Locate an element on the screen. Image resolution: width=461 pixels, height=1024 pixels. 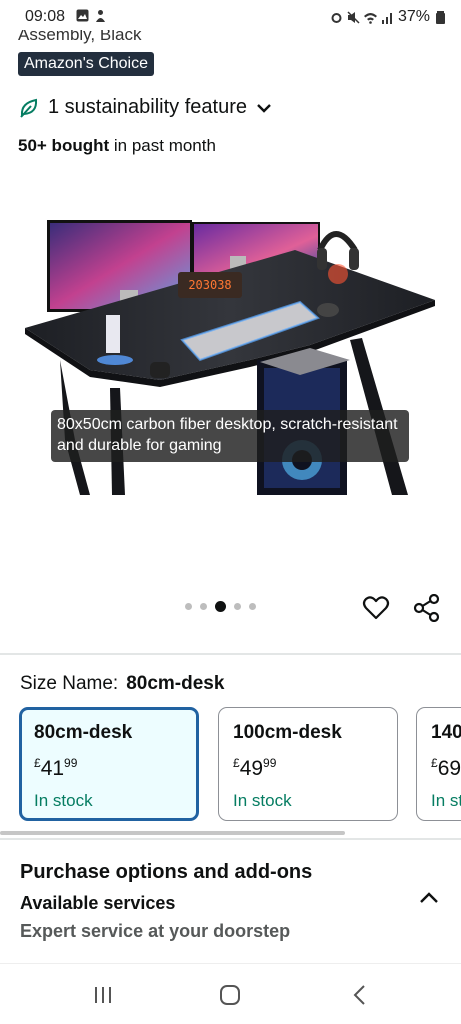
size-option-price: £4999 is located at coordinates (308, 768).